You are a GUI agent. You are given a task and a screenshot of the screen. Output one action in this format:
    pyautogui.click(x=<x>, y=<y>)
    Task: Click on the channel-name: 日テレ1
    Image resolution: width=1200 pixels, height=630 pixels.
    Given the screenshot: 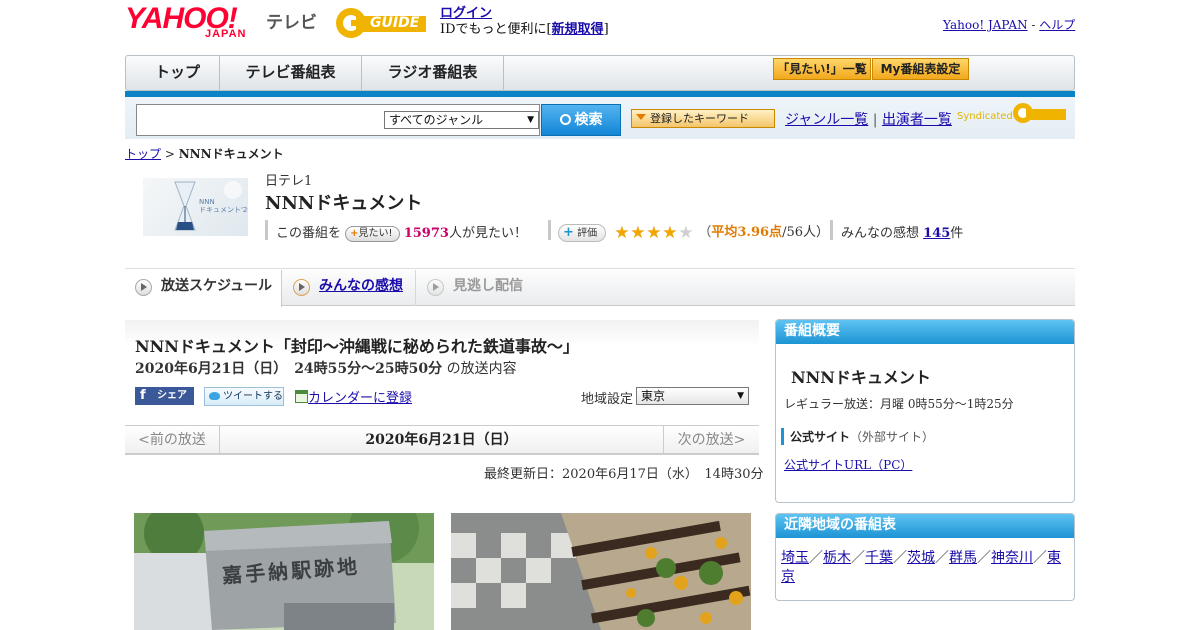 What is the action you would take?
    pyautogui.click(x=289, y=181)
    